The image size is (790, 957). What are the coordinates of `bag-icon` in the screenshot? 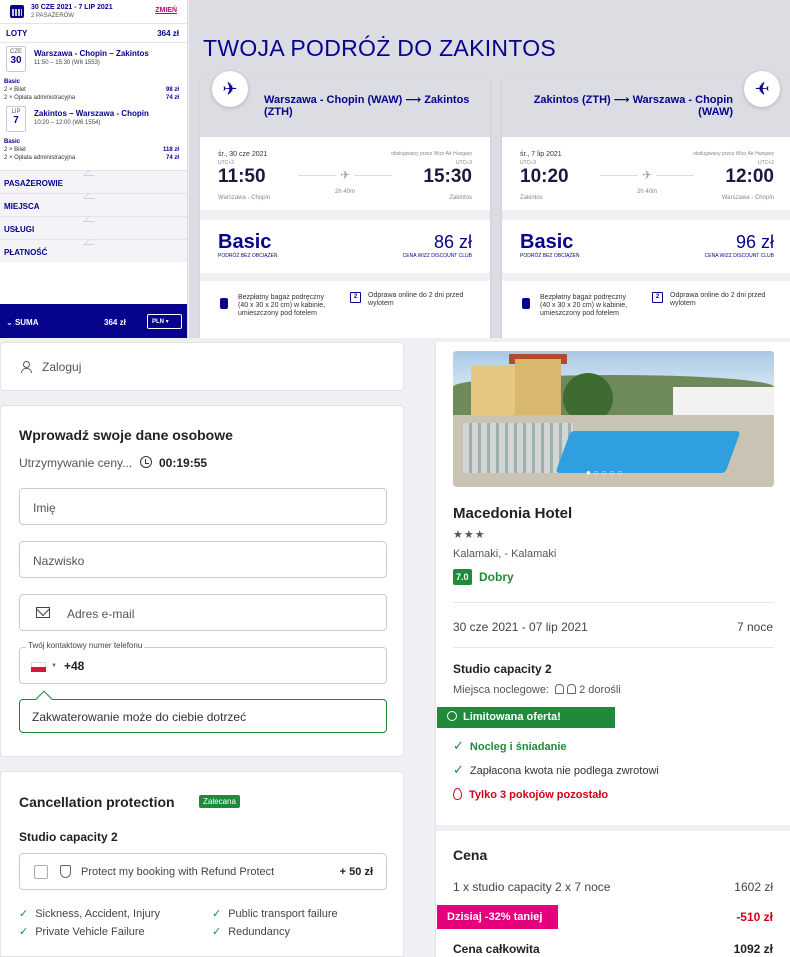 It's located at (526, 303).